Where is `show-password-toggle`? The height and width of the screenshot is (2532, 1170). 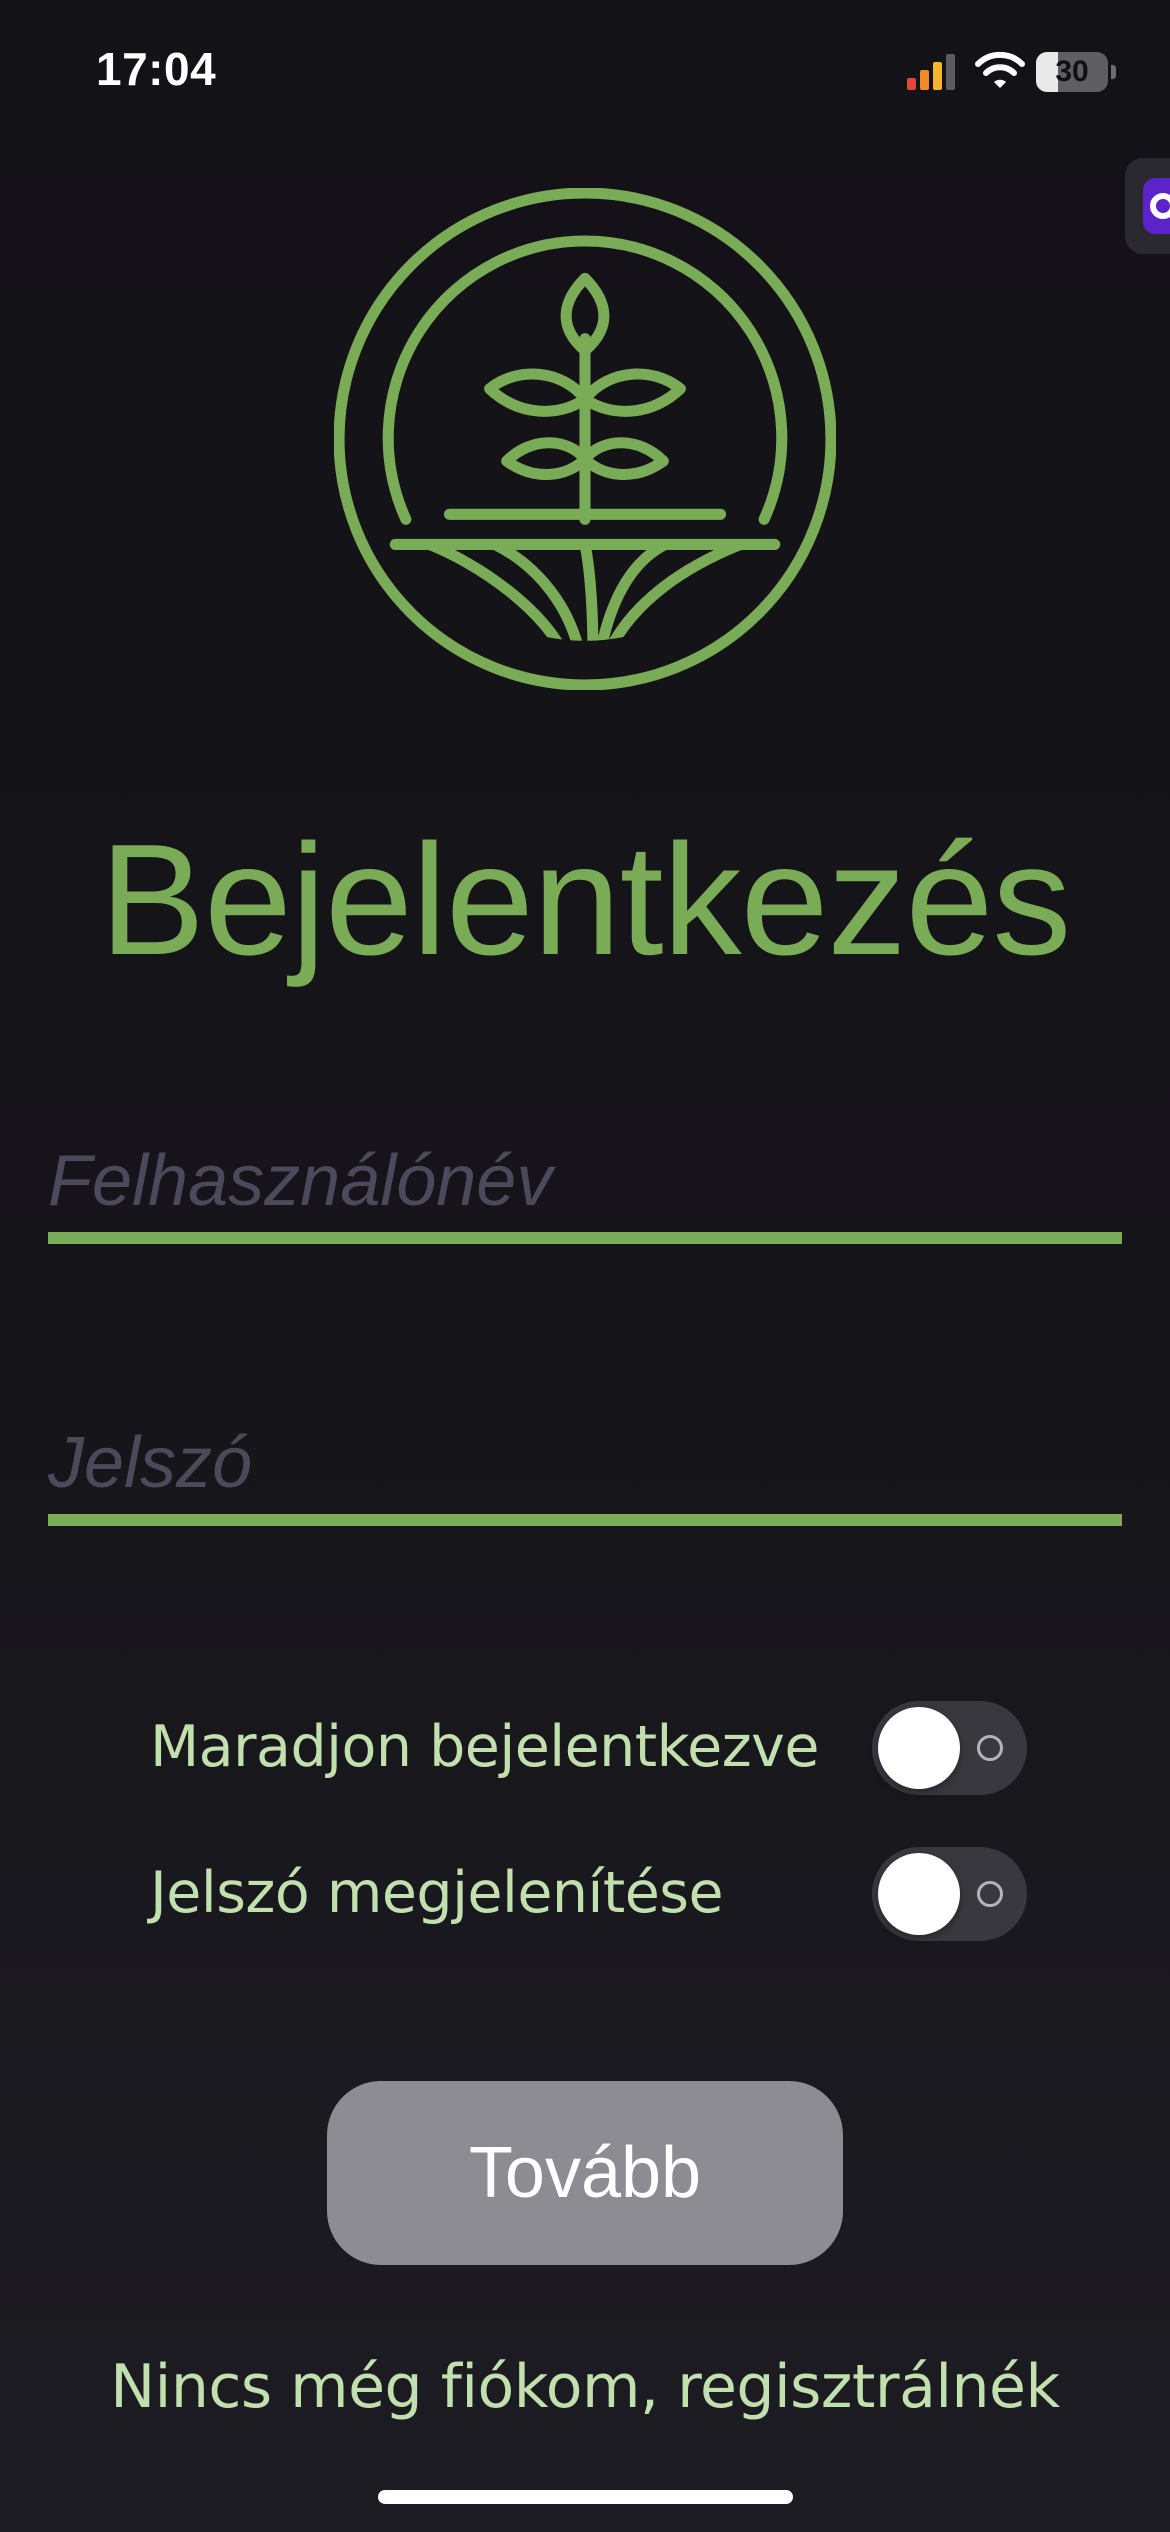 show-password-toggle is located at coordinates (949, 1894).